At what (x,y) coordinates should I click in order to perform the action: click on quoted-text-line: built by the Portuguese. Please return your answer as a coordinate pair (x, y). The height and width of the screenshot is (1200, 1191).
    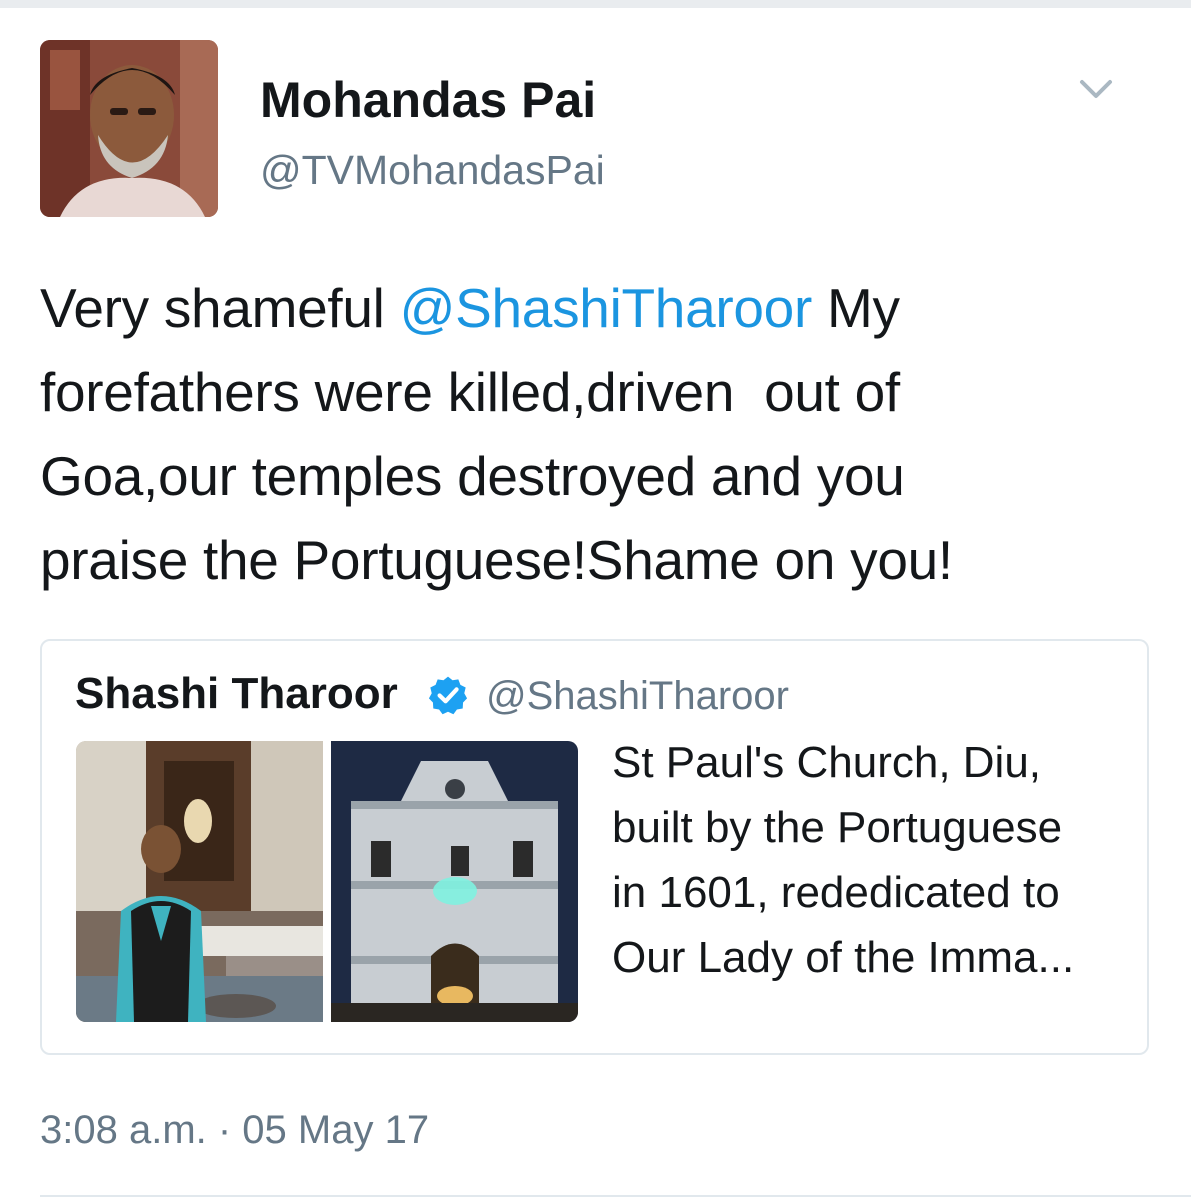
    Looking at the image, I should click on (837, 827).